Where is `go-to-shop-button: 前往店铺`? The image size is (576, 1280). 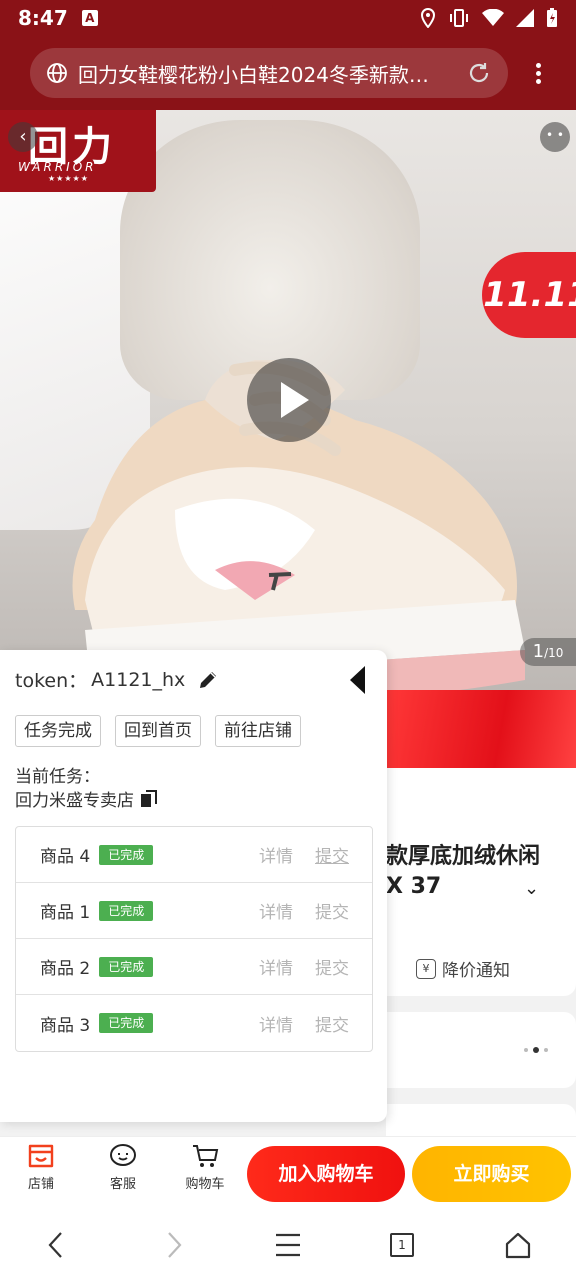 go-to-shop-button: 前往店铺 is located at coordinates (258, 731).